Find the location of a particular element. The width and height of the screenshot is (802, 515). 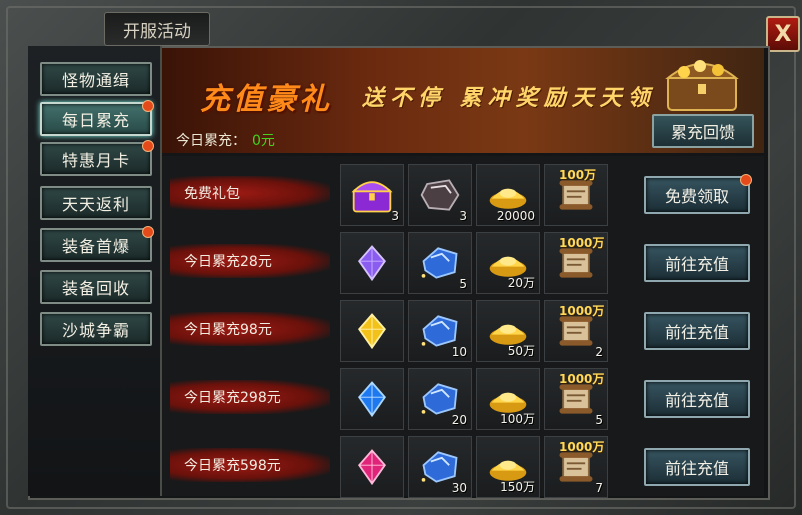

item-quantity: 20万 is located at coordinates (521, 283).